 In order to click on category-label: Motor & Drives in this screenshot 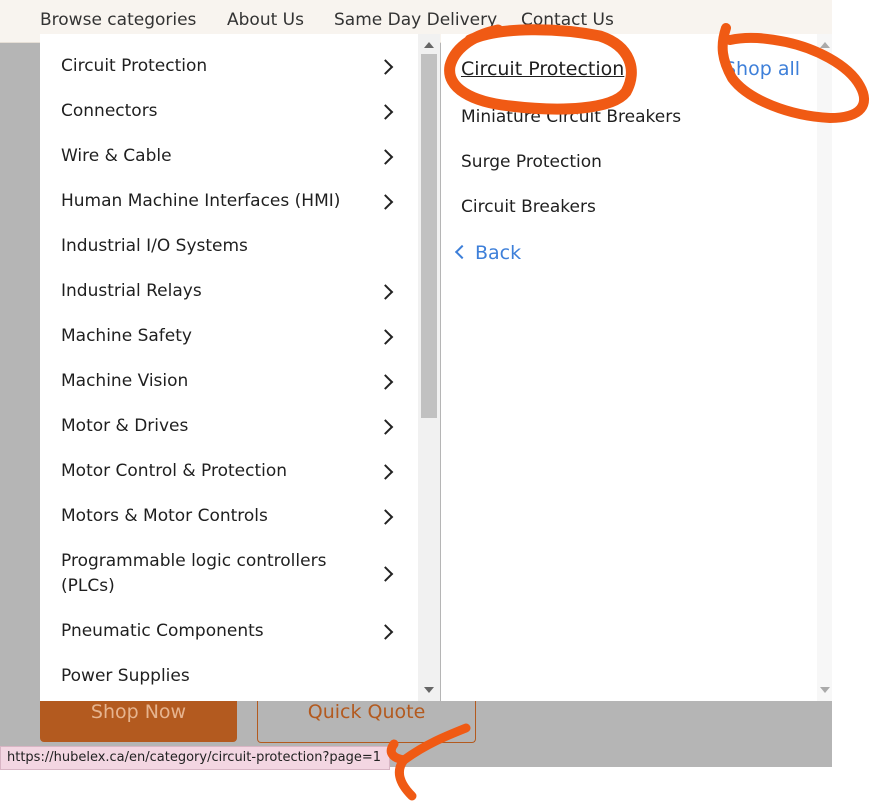, I will do `click(125, 426)`.